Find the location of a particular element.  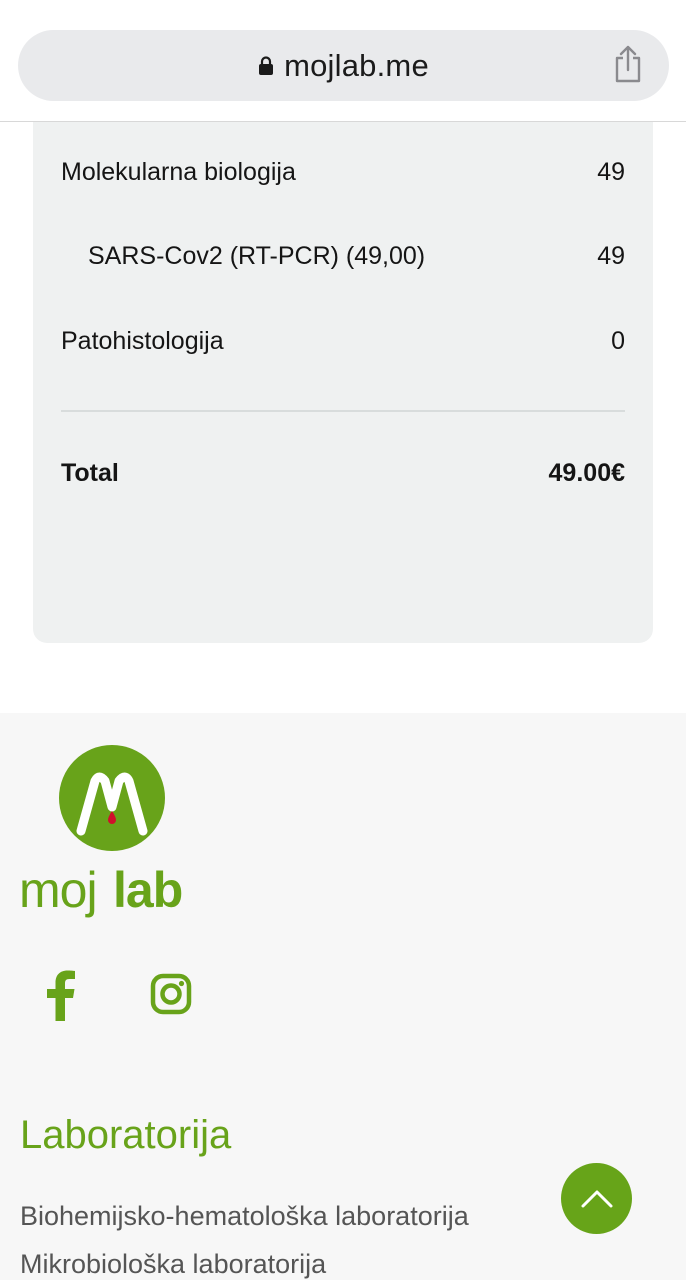

mojlab-logo-wordmark: moj lab is located at coordinates (114, 892).